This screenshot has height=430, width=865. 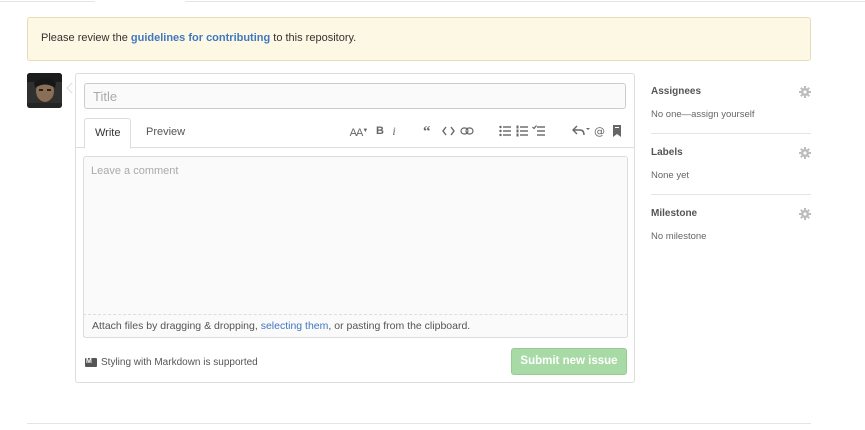 I want to click on reference-button, so click(x=617, y=131).